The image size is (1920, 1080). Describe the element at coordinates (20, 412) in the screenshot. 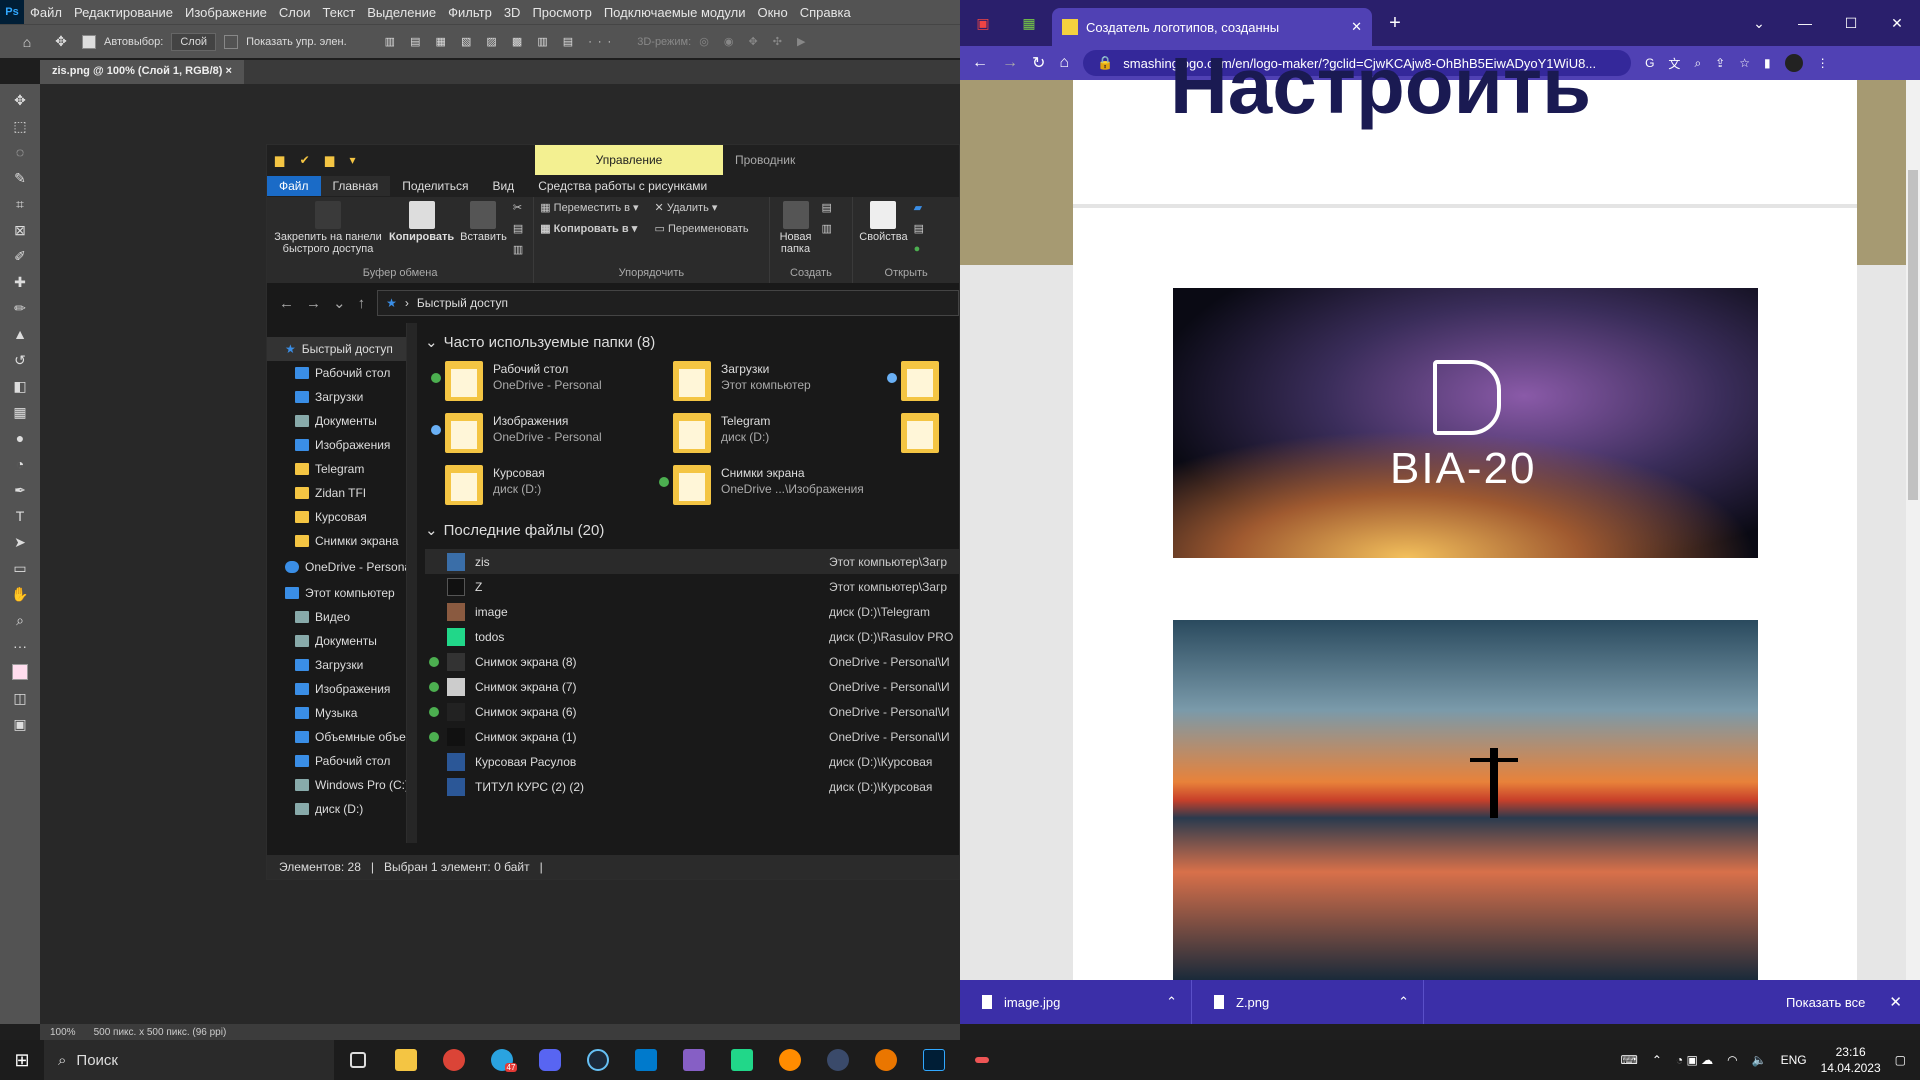

I see `gradient-icon: ▦` at that location.